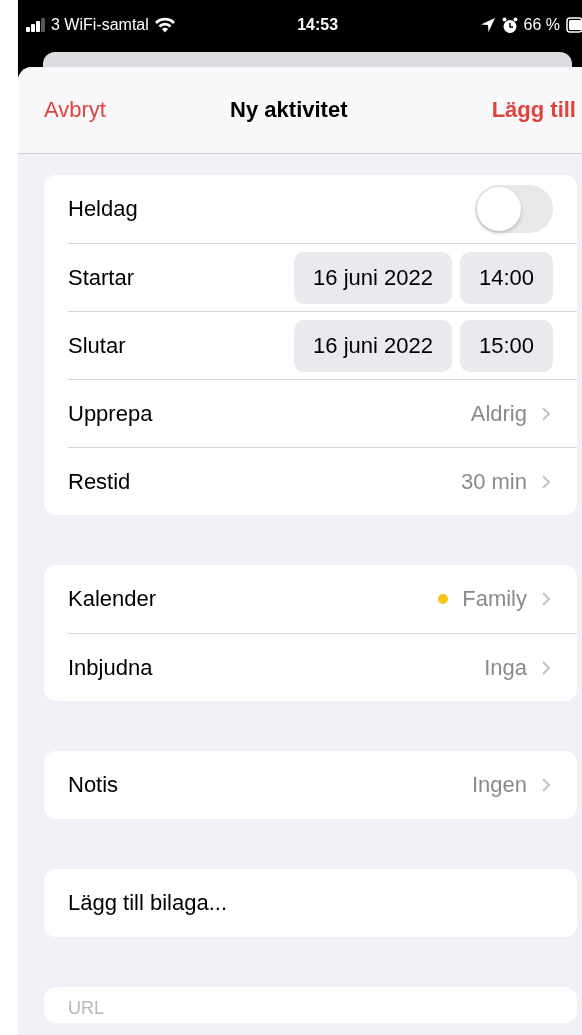  I want to click on row-label: Upprepa, so click(110, 413).